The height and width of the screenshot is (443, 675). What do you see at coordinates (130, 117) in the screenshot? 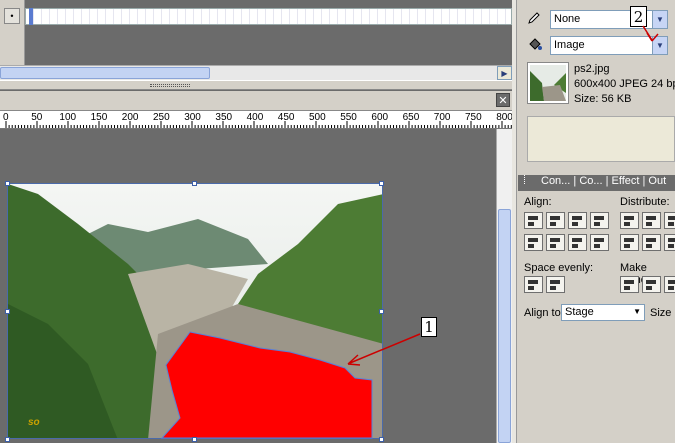
I see `ruler-tick-label: 200` at bounding box center [130, 117].